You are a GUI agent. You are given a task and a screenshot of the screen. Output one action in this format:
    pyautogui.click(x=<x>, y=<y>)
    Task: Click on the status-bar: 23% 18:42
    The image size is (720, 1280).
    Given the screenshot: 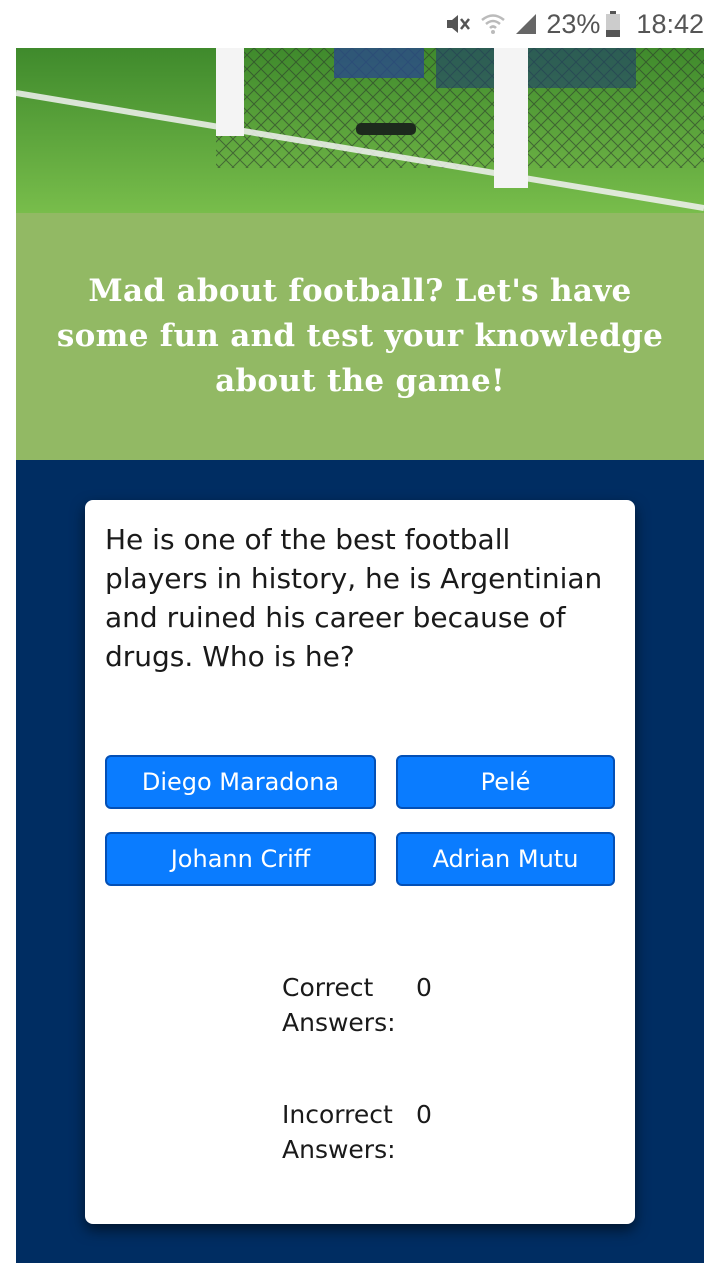 What is the action you would take?
    pyautogui.click(x=360, y=24)
    